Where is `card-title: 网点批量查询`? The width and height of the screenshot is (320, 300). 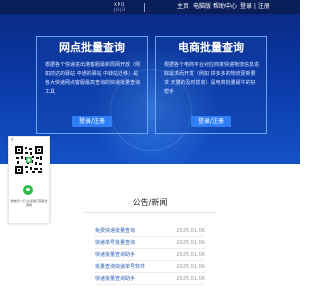
card-title: 网点批量查询 is located at coordinates (92, 47).